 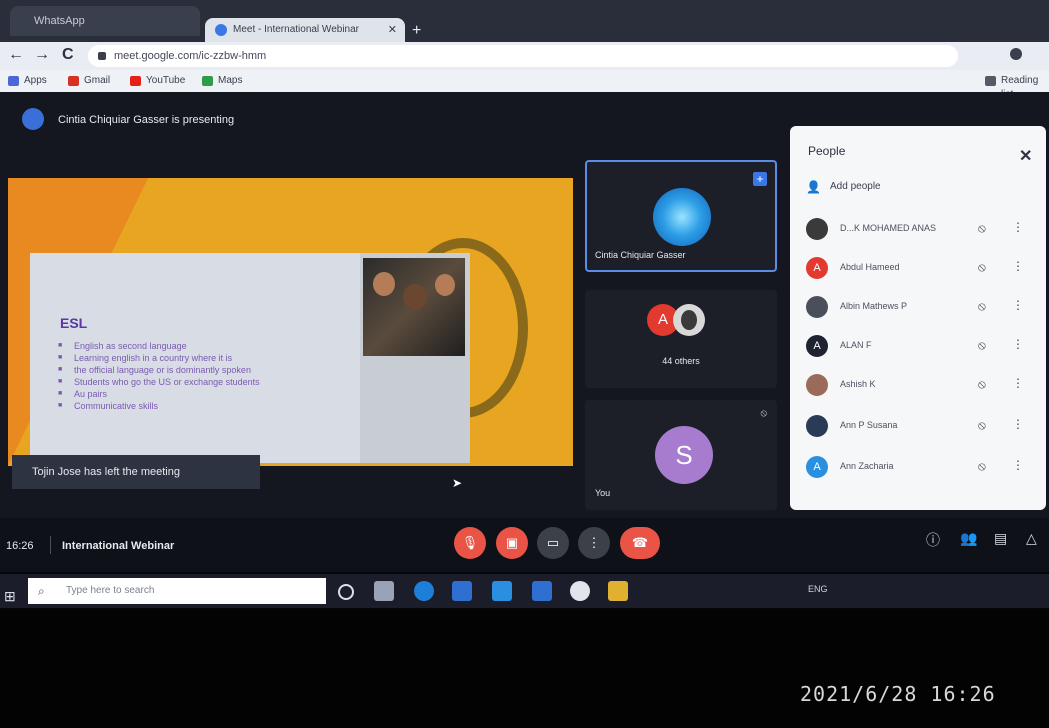 I want to click on bookmark-maps: Maps, so click(x=222, y=81).